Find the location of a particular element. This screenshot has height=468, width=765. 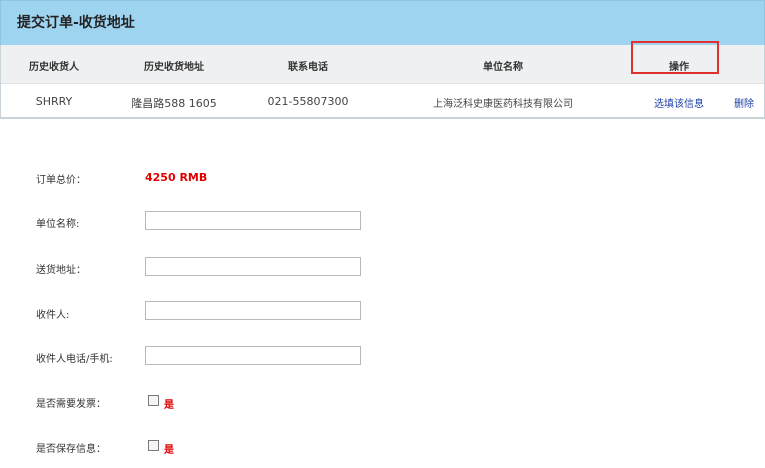

total-price-label: 订单总价： is located at coordinates (61, 180).